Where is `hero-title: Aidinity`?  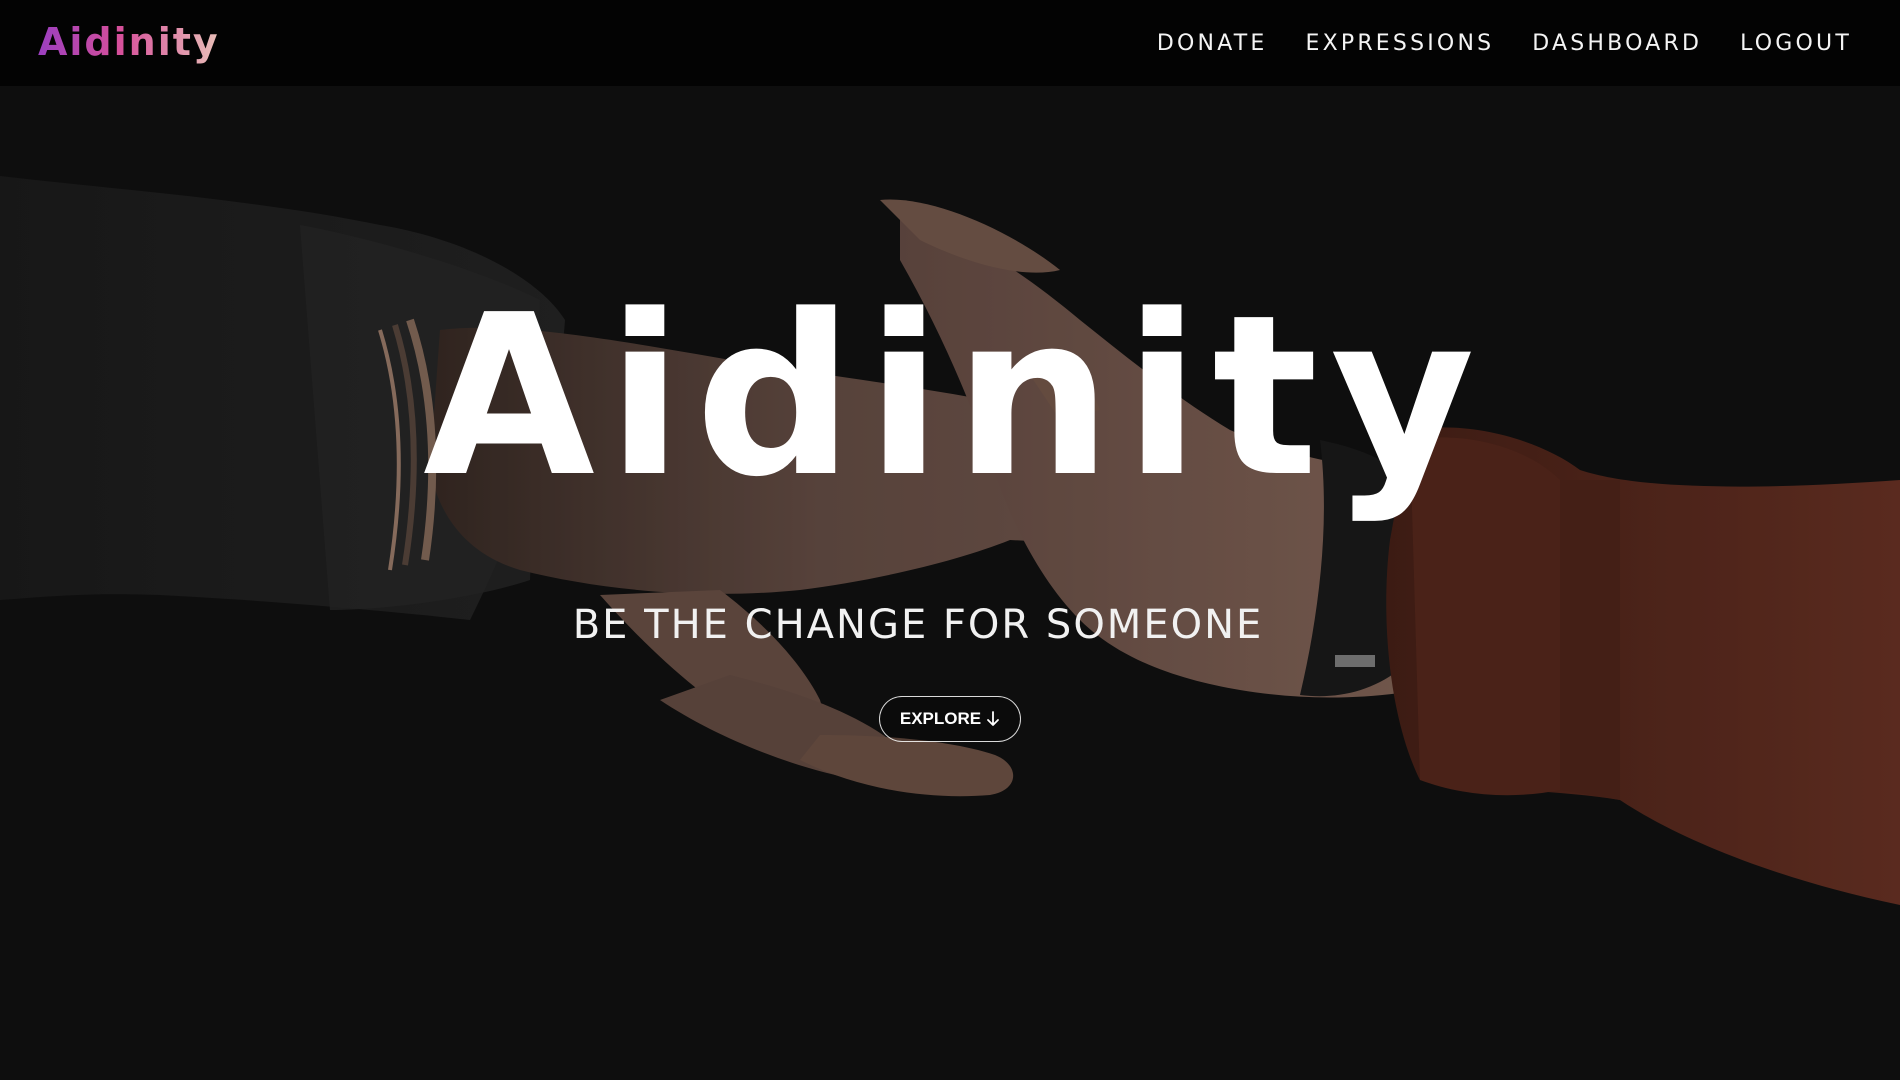
hero-title: Aidinity is located at coordinates (955, 397).